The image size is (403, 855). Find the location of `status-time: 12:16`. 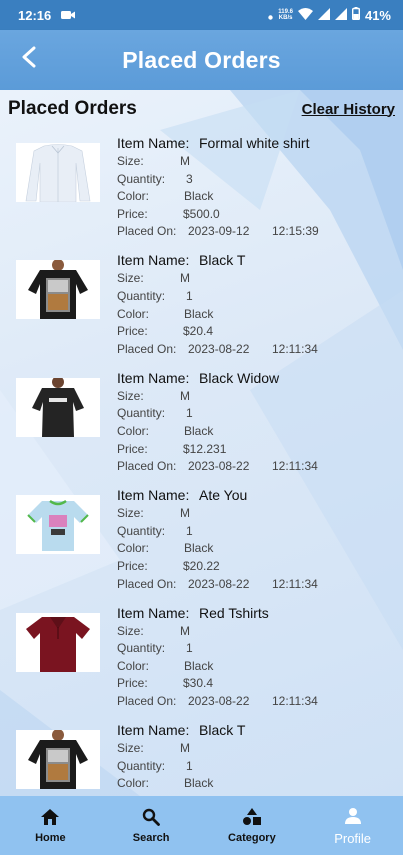

status-time: 12:16 is located at coordinates (35, 15).